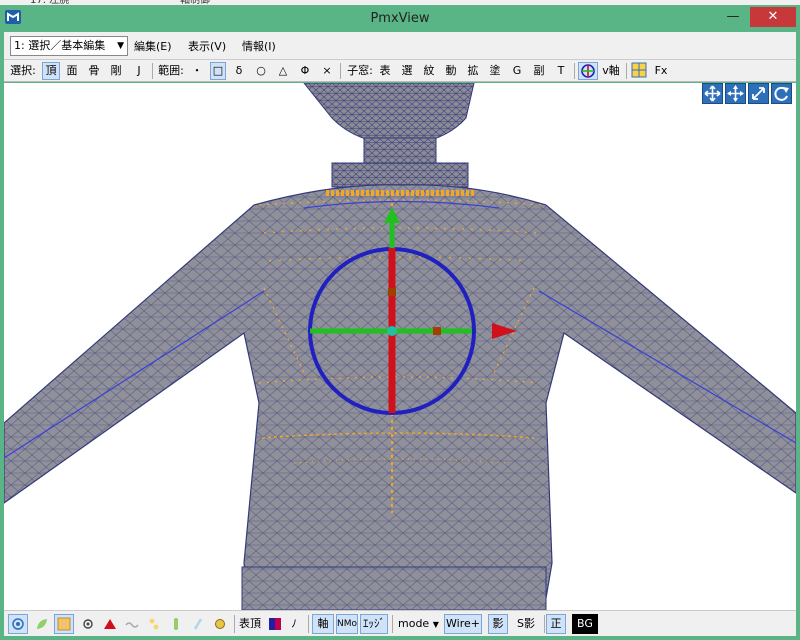 The height and width of the screenshot is (640, 800). What do you see at coordinates (611, 71) in the screenshot?
I see `v-axis-label: v軸` at bounding box center [611, 71].